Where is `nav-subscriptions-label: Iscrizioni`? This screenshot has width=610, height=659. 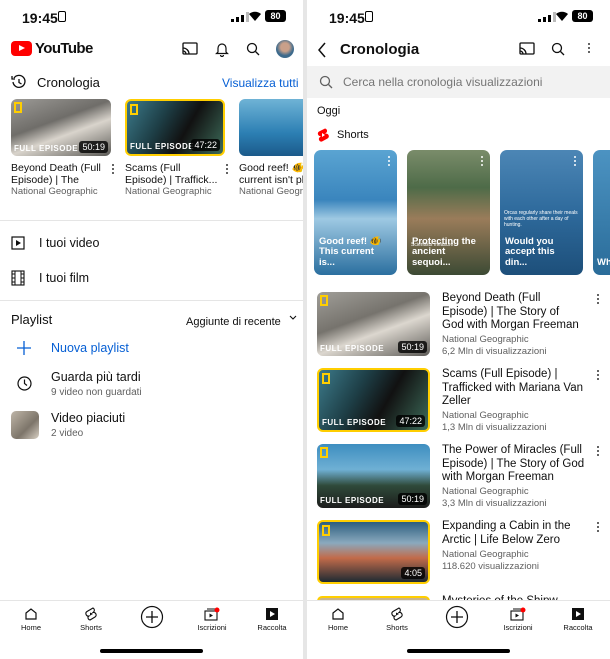 nav-subscriptions-label: Iscrizioni is located at coordinates (518, 627).